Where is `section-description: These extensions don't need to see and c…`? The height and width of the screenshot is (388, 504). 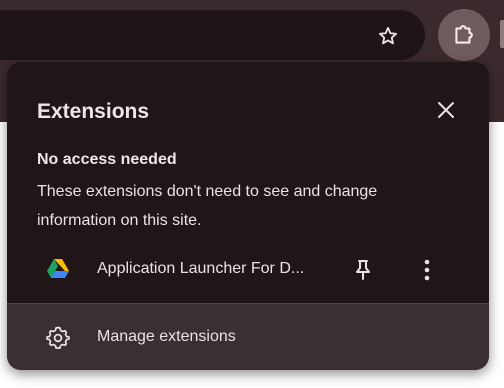 section-description: These extensions don't need to see and c… is located at coordinates (207, 206).